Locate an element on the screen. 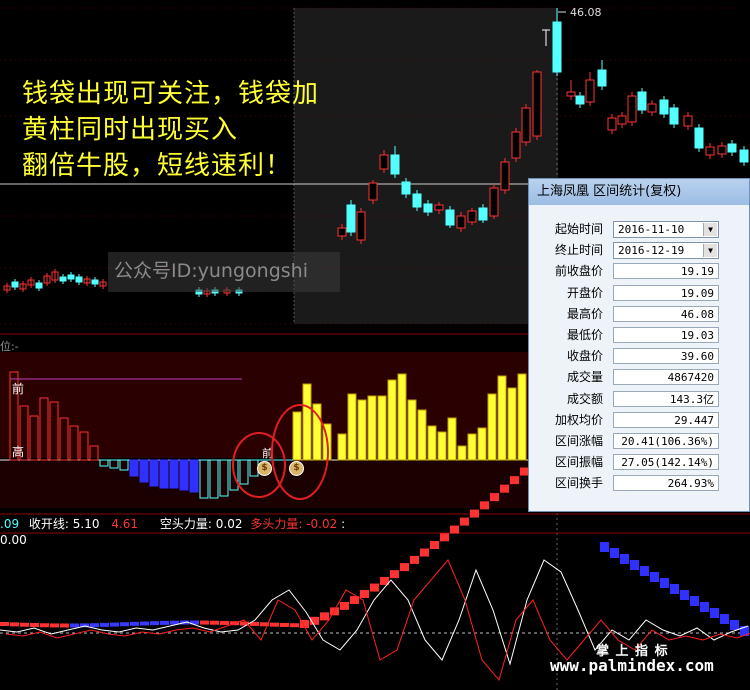 Image resolution: width=750 pixels, height=690 pixels. stats-label: 收盘价 is located at coordinates (584, 356).